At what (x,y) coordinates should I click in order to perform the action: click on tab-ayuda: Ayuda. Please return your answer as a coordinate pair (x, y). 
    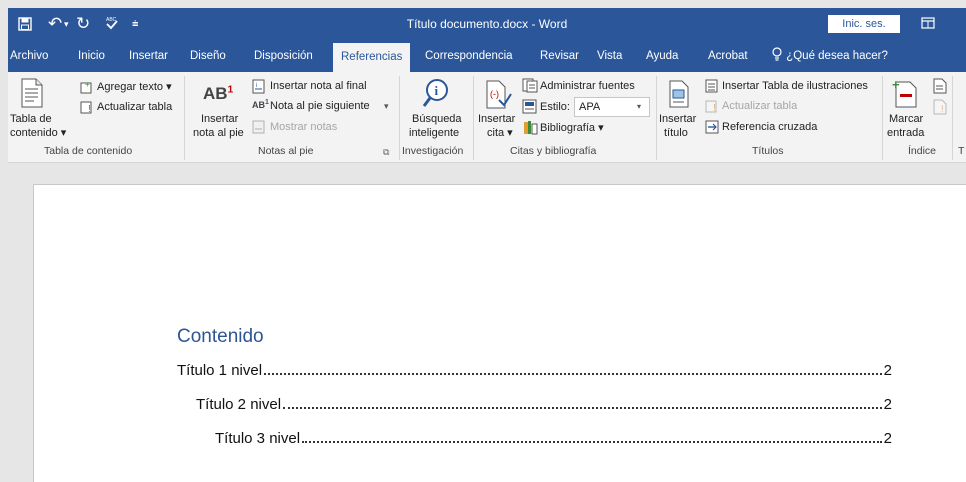
    Looking at the image, I should click on (662, 56).